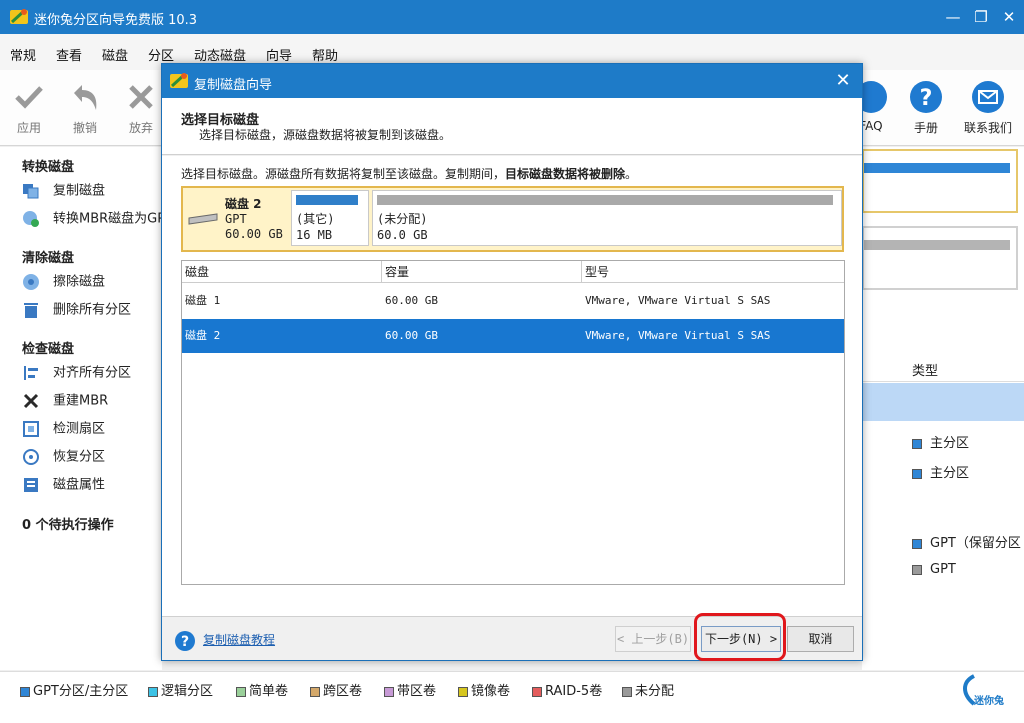 Image resolution: width=1024 pixels, height=723 pixels. I want to click on disk-size: 60.00 GB, so click(254, 234).